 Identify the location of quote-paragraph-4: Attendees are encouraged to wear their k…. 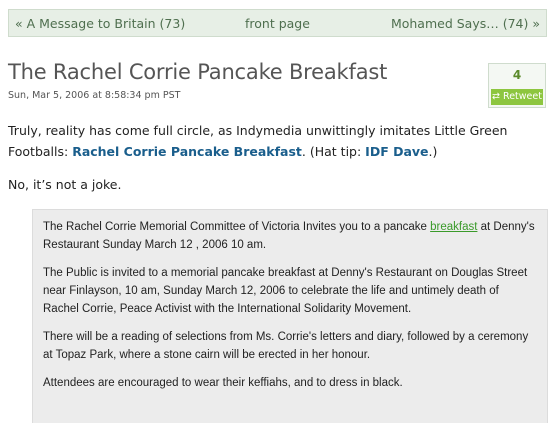
(223, 383).